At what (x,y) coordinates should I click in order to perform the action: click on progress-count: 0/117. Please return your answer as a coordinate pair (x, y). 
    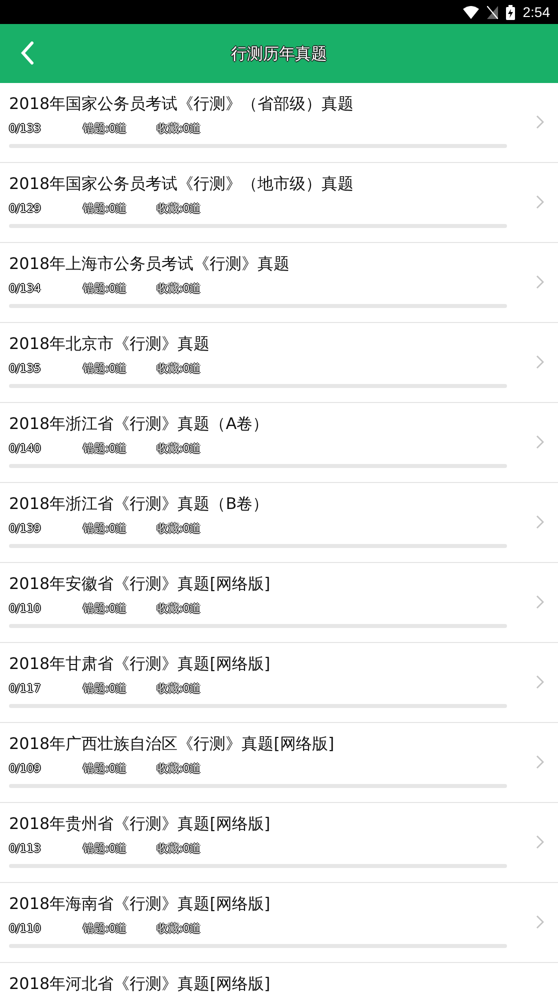
    Looking at the image, I should click on (25, 688).